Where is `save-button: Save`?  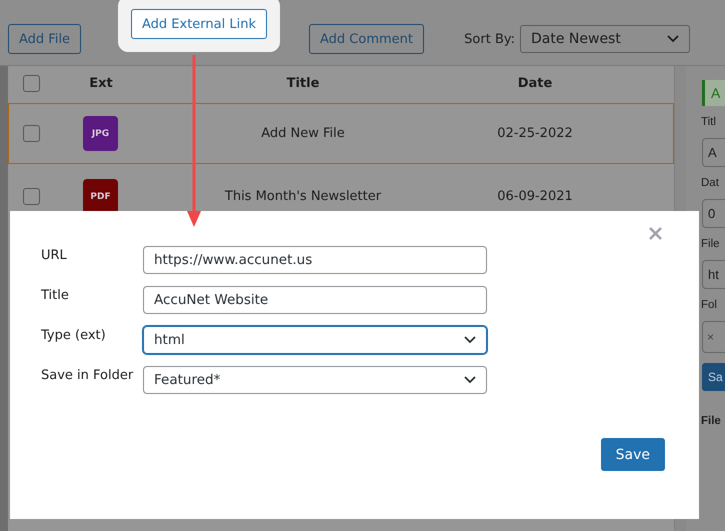
save-button: Save is located at coordinates (632, 454).